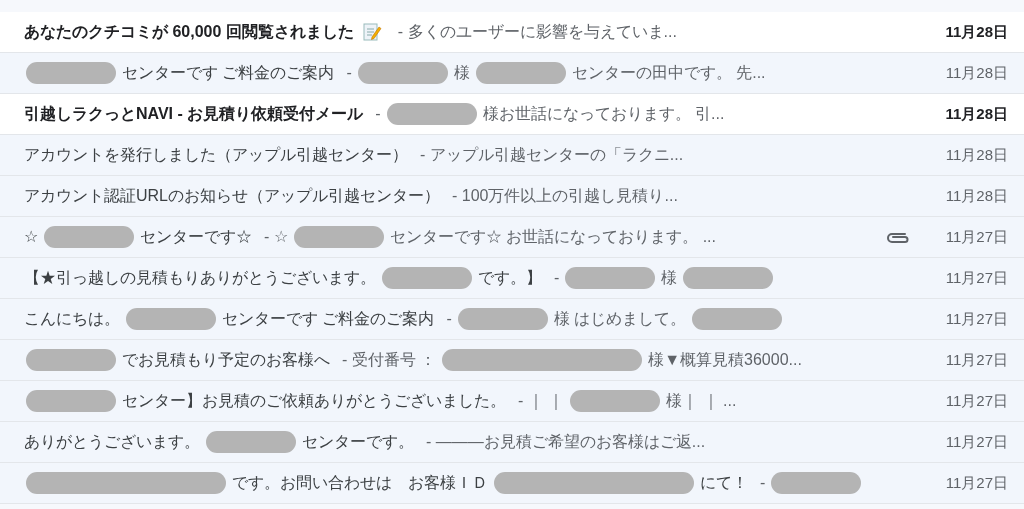  What do you see at coordinates (541, 401) in the screenshot?
I see `snippet-text: - ｜ ｜` at bounding box center [541, 401].